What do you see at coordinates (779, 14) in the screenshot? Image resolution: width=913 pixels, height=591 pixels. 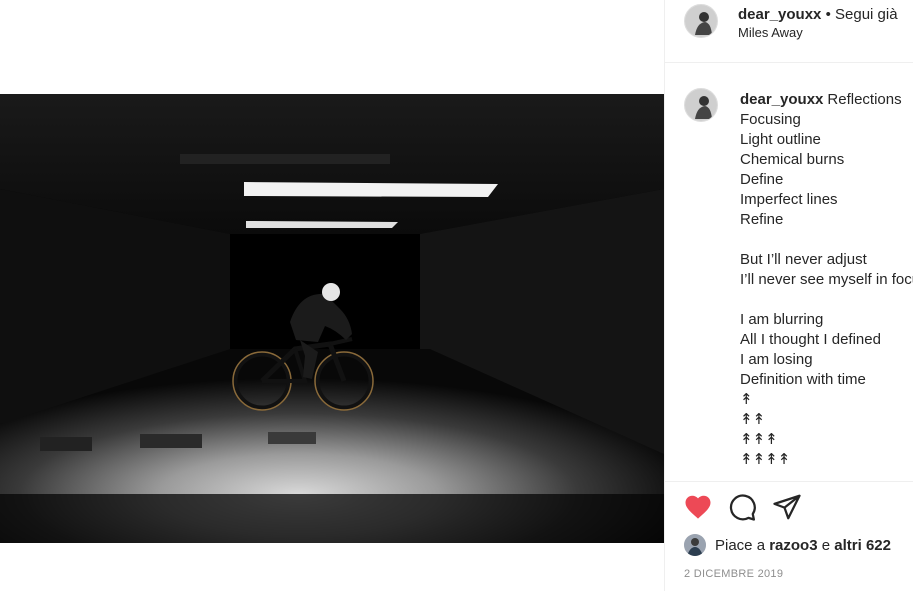 I see `author-username: dear_youxx` at bounding box center [779, 14].